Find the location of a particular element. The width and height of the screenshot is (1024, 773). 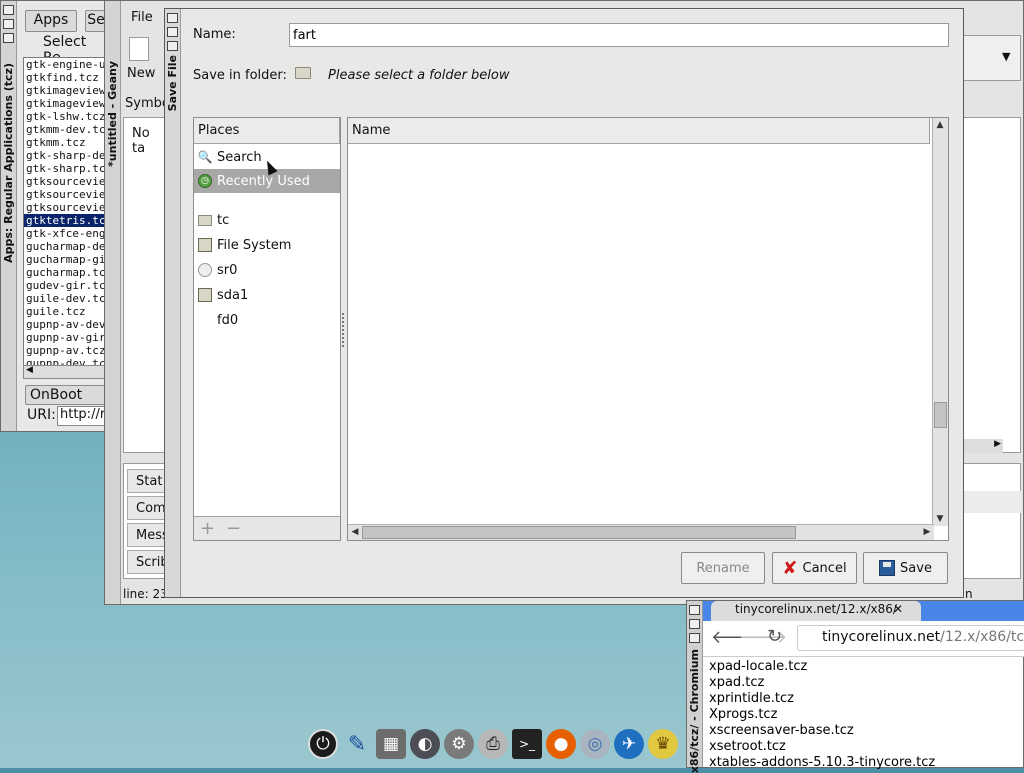

list-item: gtk-sharp.tcz is located at coordinates (65, 168).